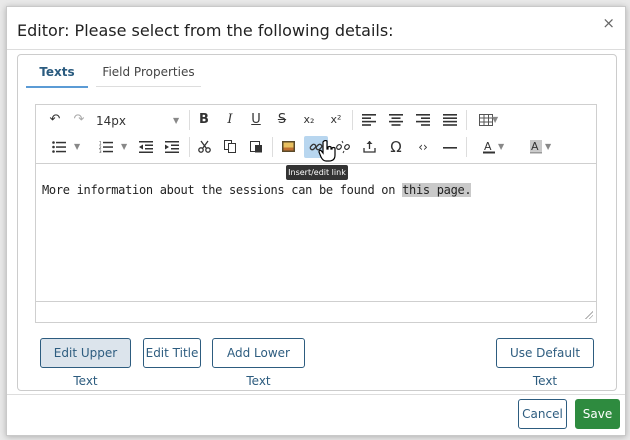 The width and height of the screenshot is (630, 440). Describe the element at coordinates (316, 49) in the screenshot. I see `header-divider` at that location.